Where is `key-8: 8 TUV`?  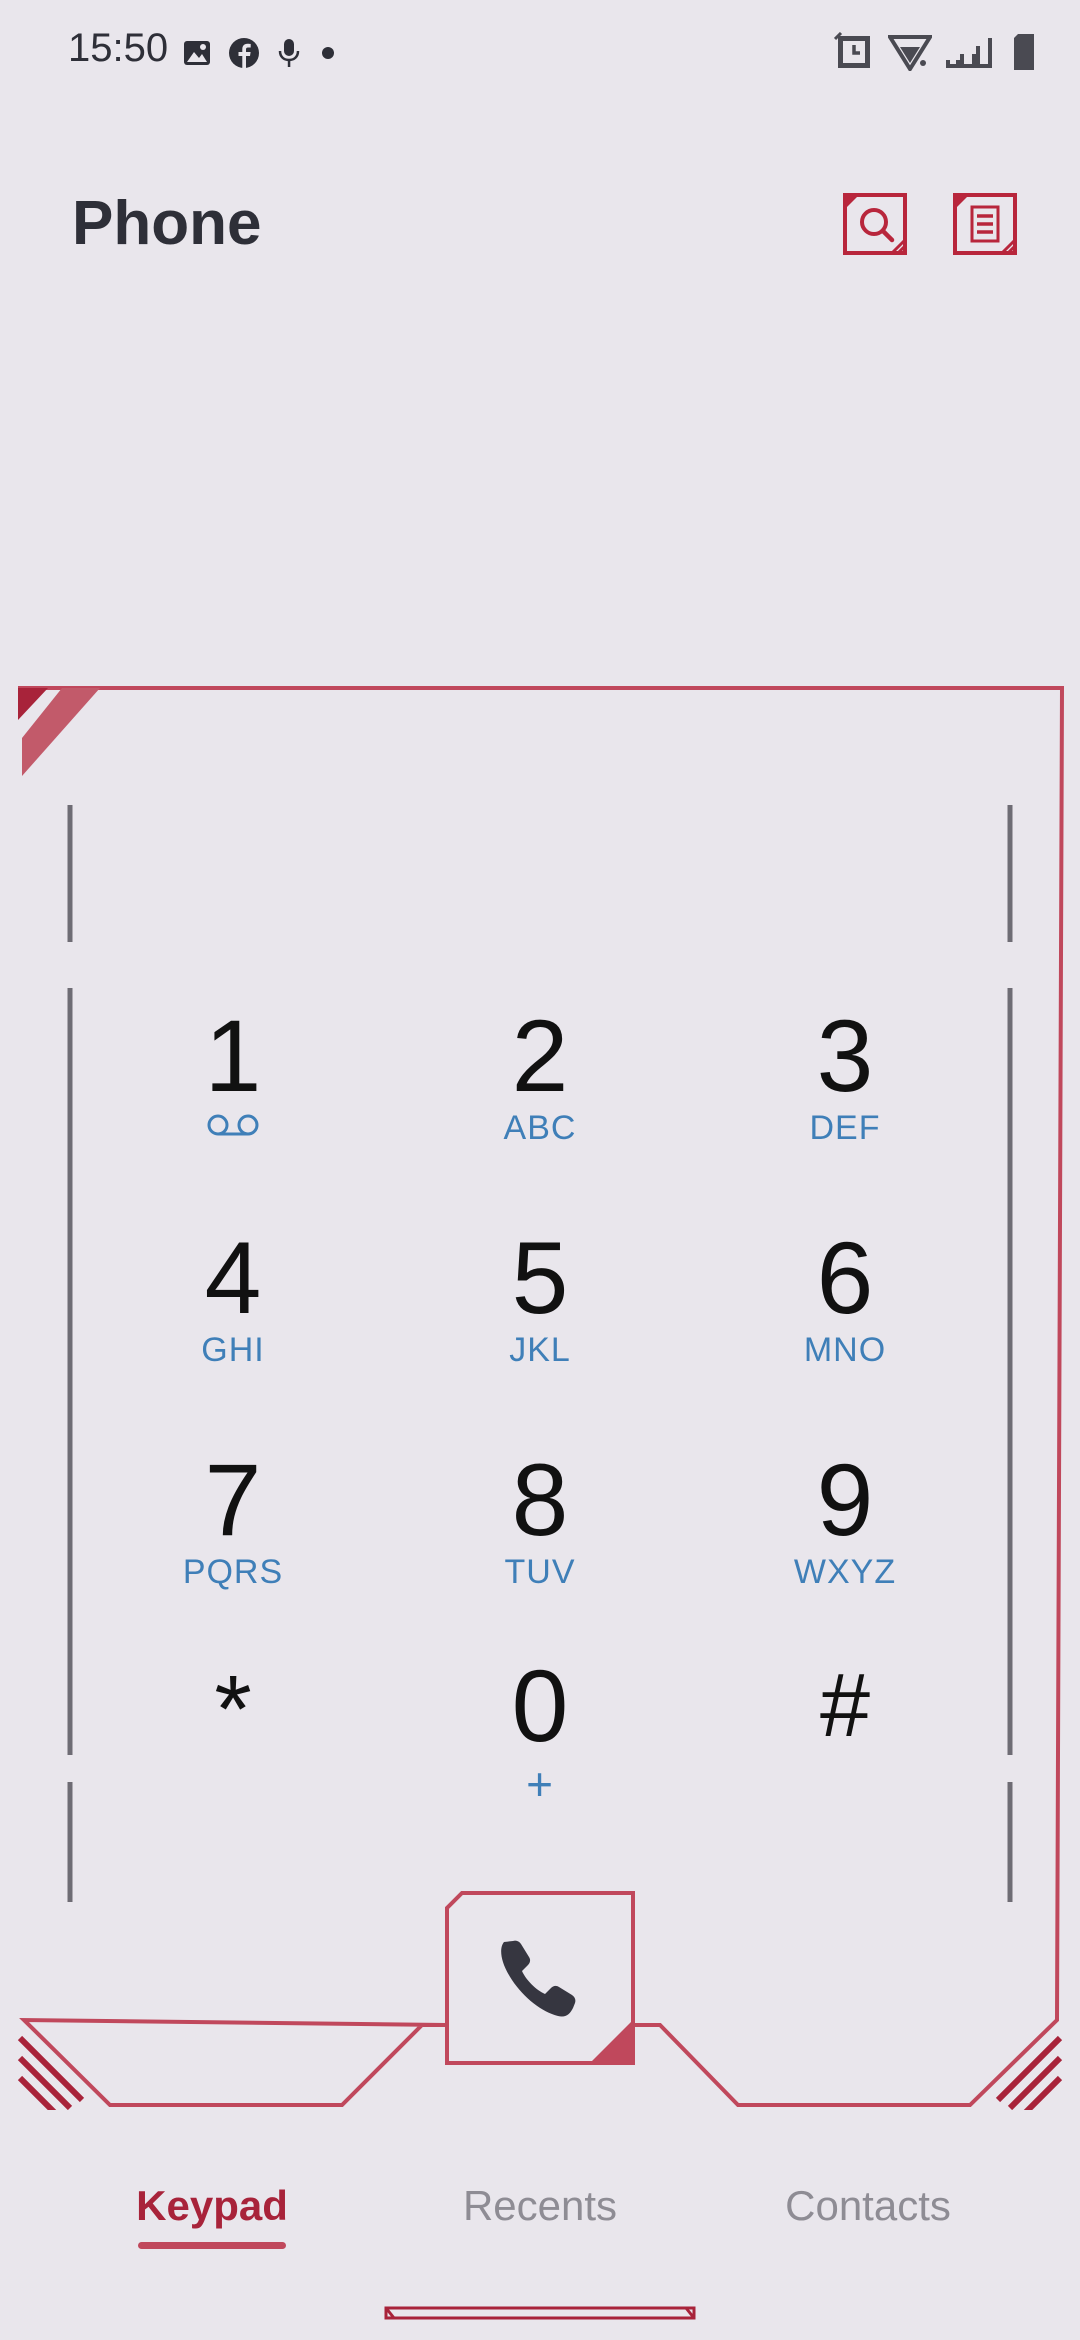 key-8: 8 TUV is located at coordinates (540, 1533).